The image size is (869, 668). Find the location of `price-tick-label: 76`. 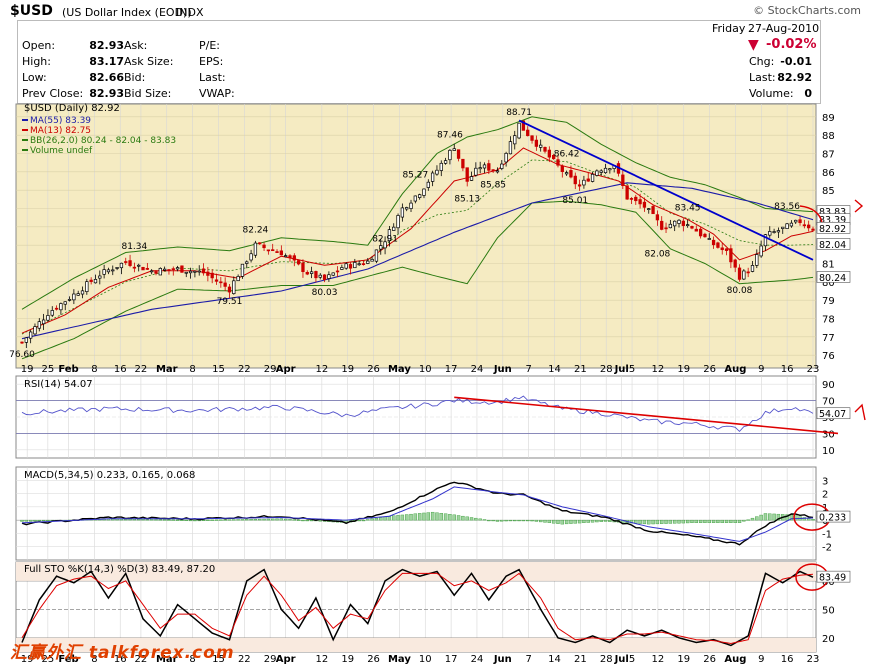

price-tick-label: 76 is located at coordinates (828, 356).